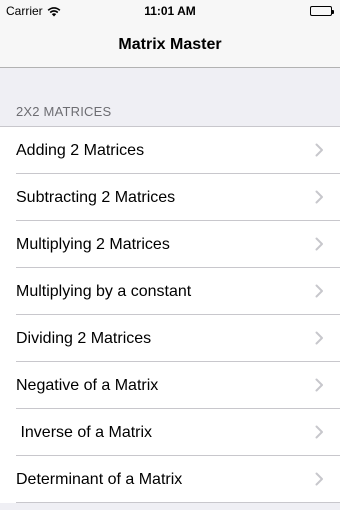 This screenshot has height=510, width=340. Describe the element at coordinates (170, 385) in the screenshot. I see `list-item-negative: Negative of a Matrix` at that location.